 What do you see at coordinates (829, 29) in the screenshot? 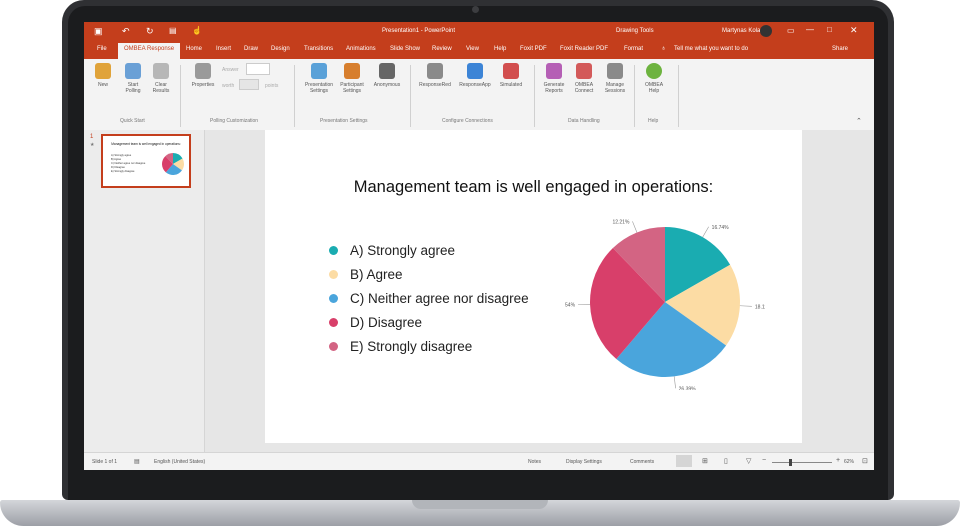
I see `maximize-icon: □` at bounding box center [829, 29].